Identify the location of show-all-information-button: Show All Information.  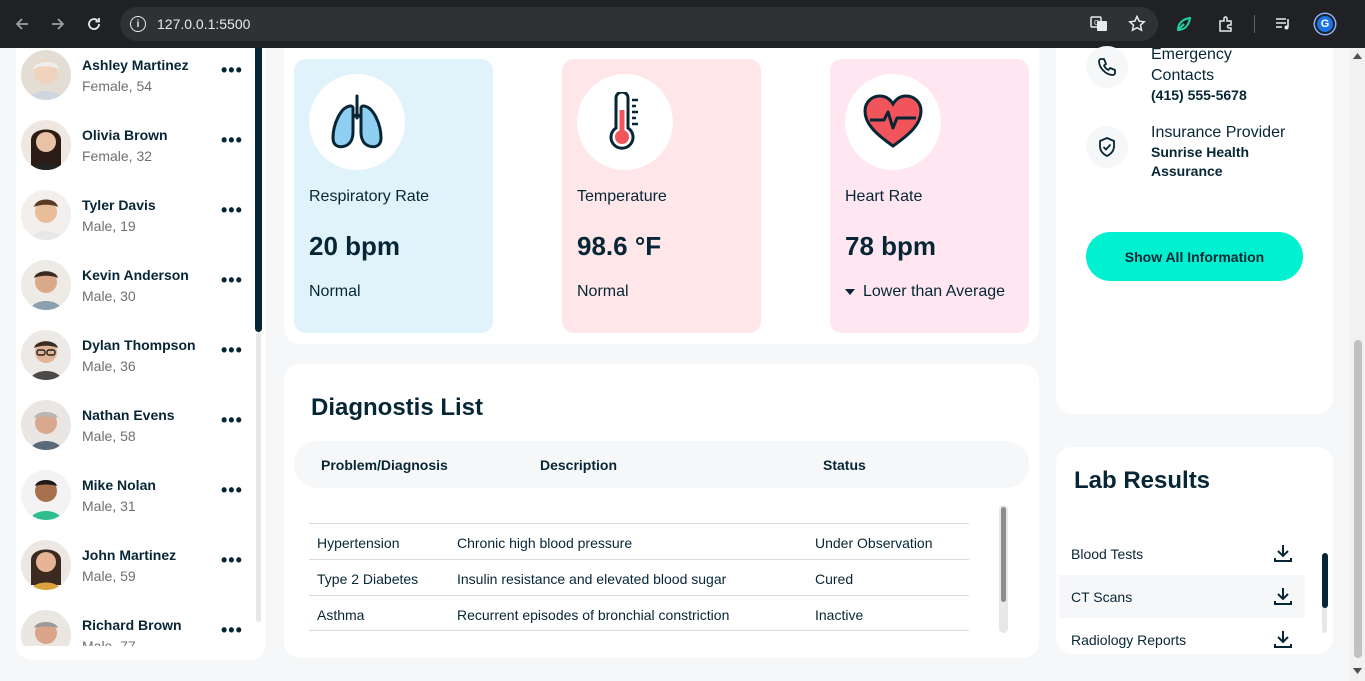
(1194, 256).